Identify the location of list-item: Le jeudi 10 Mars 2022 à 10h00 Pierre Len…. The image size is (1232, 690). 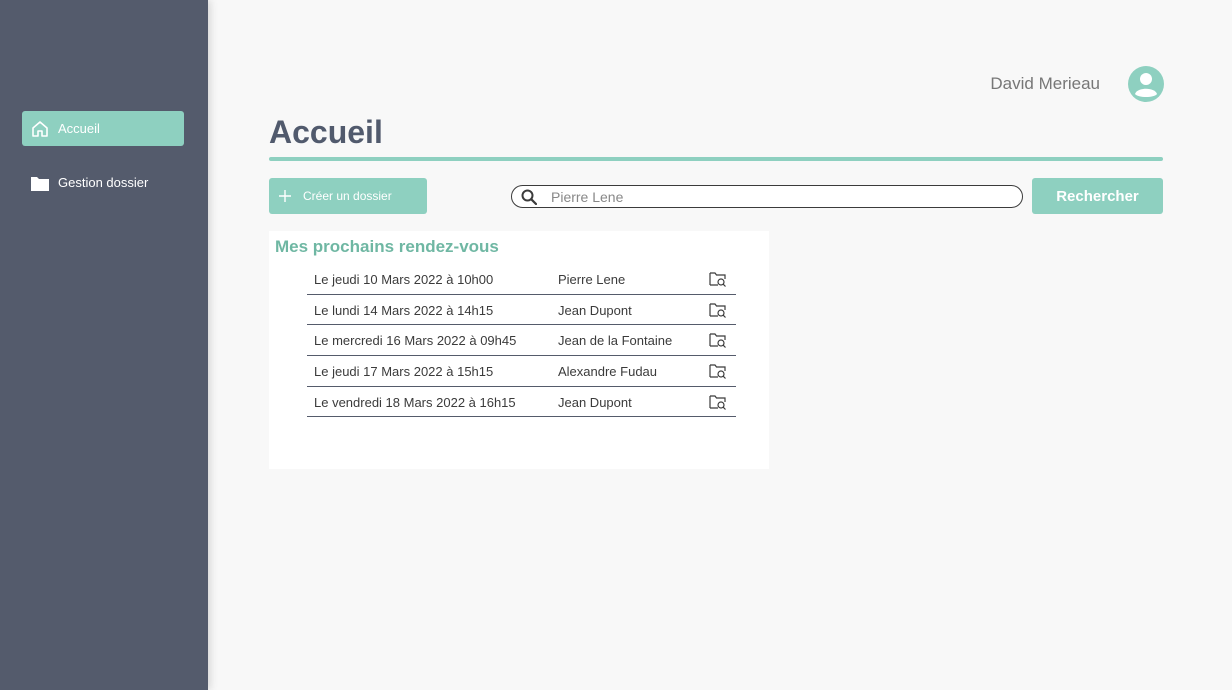
(521, 279).